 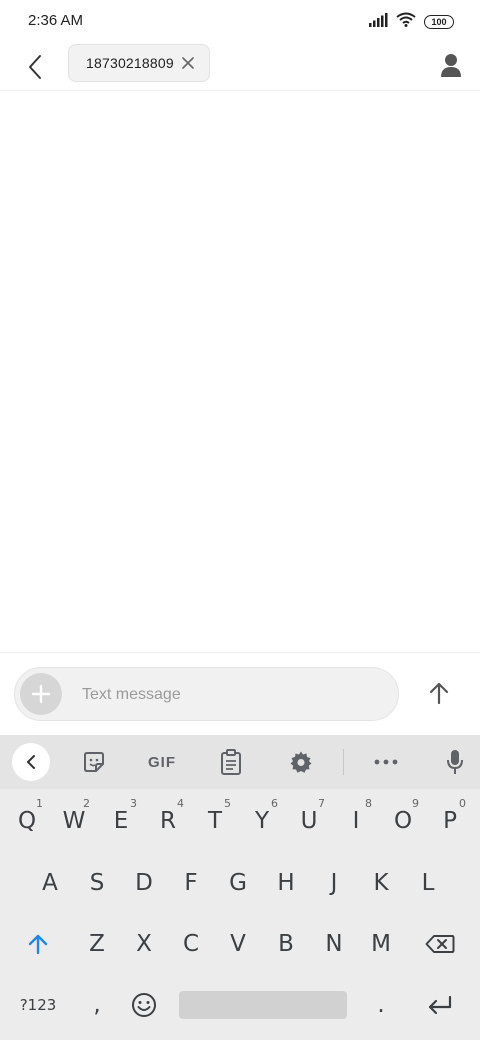 I want to click on more-button, so click(x=386, y=762).